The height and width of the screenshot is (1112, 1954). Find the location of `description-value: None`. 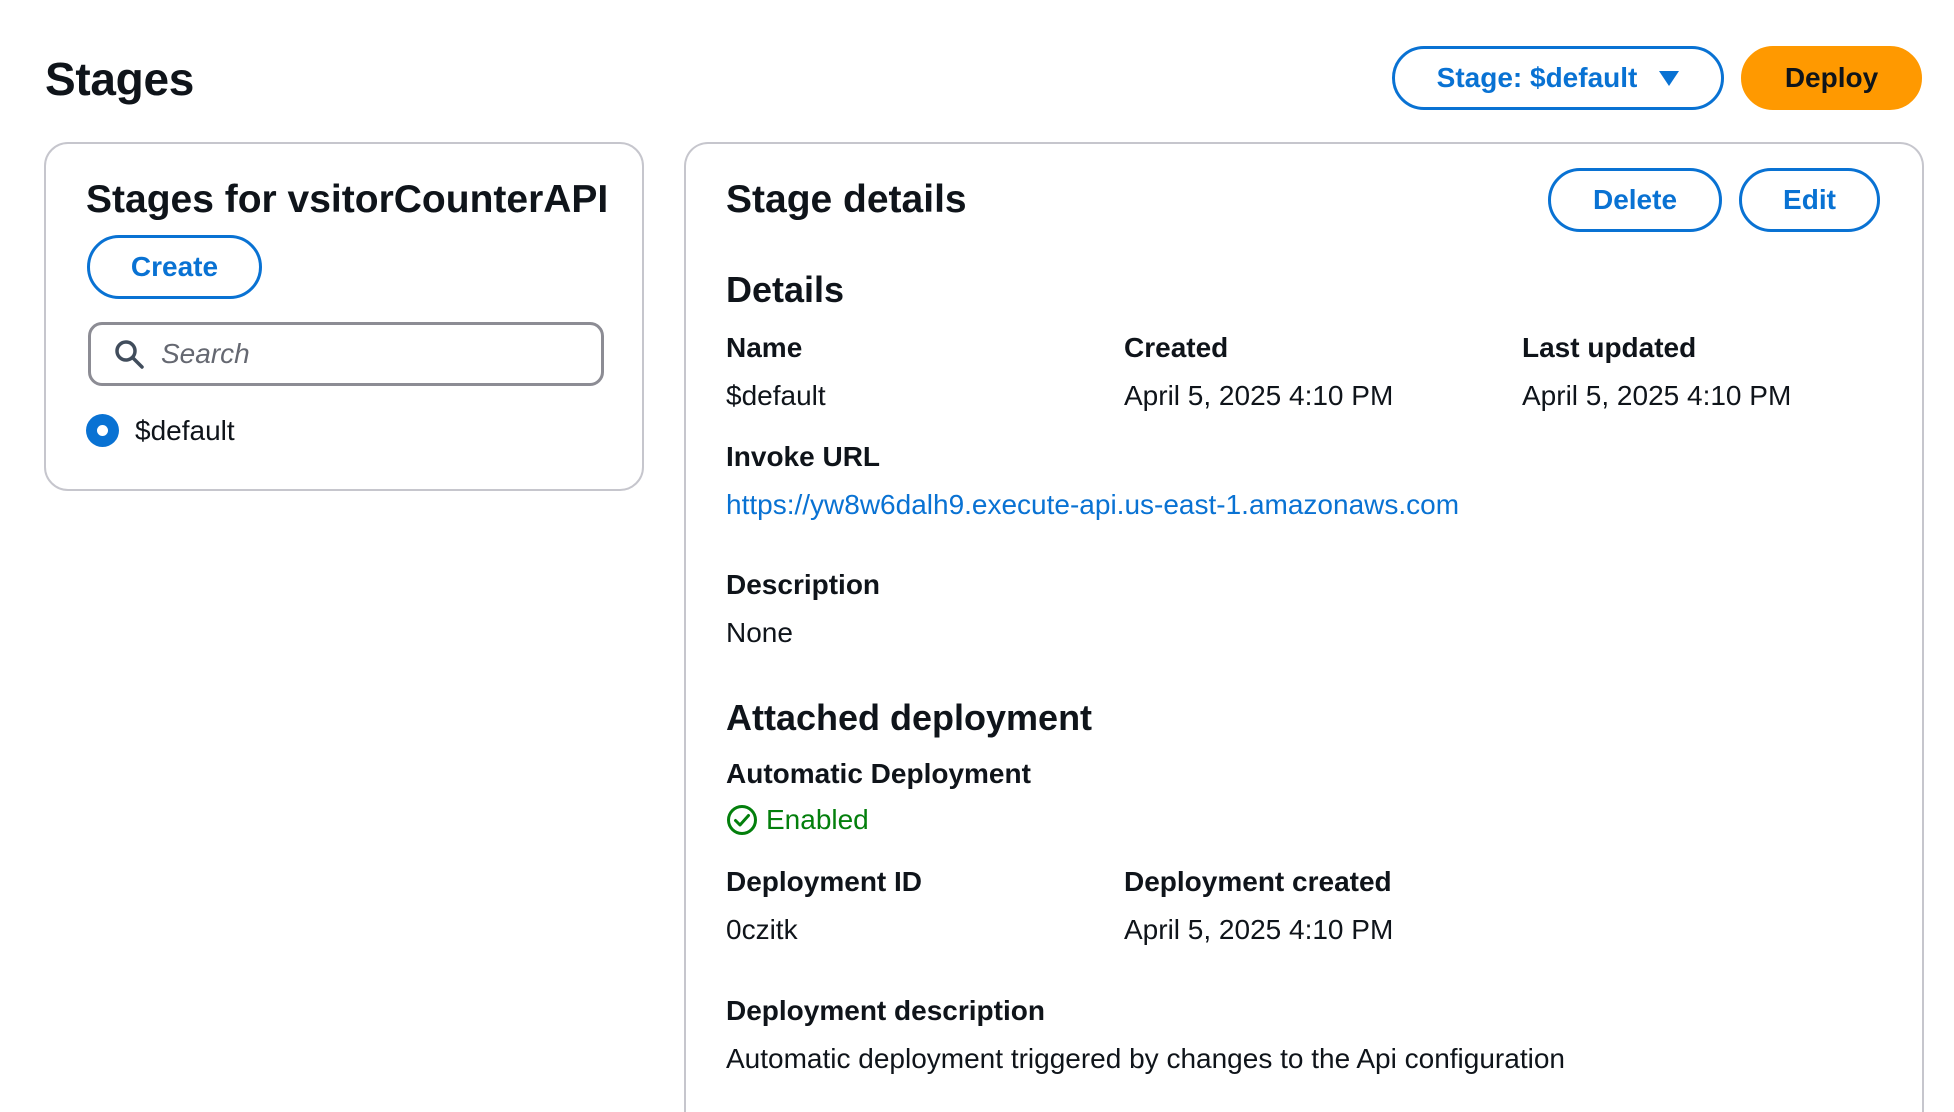

description-value: None is located at coordinates (759, 632).